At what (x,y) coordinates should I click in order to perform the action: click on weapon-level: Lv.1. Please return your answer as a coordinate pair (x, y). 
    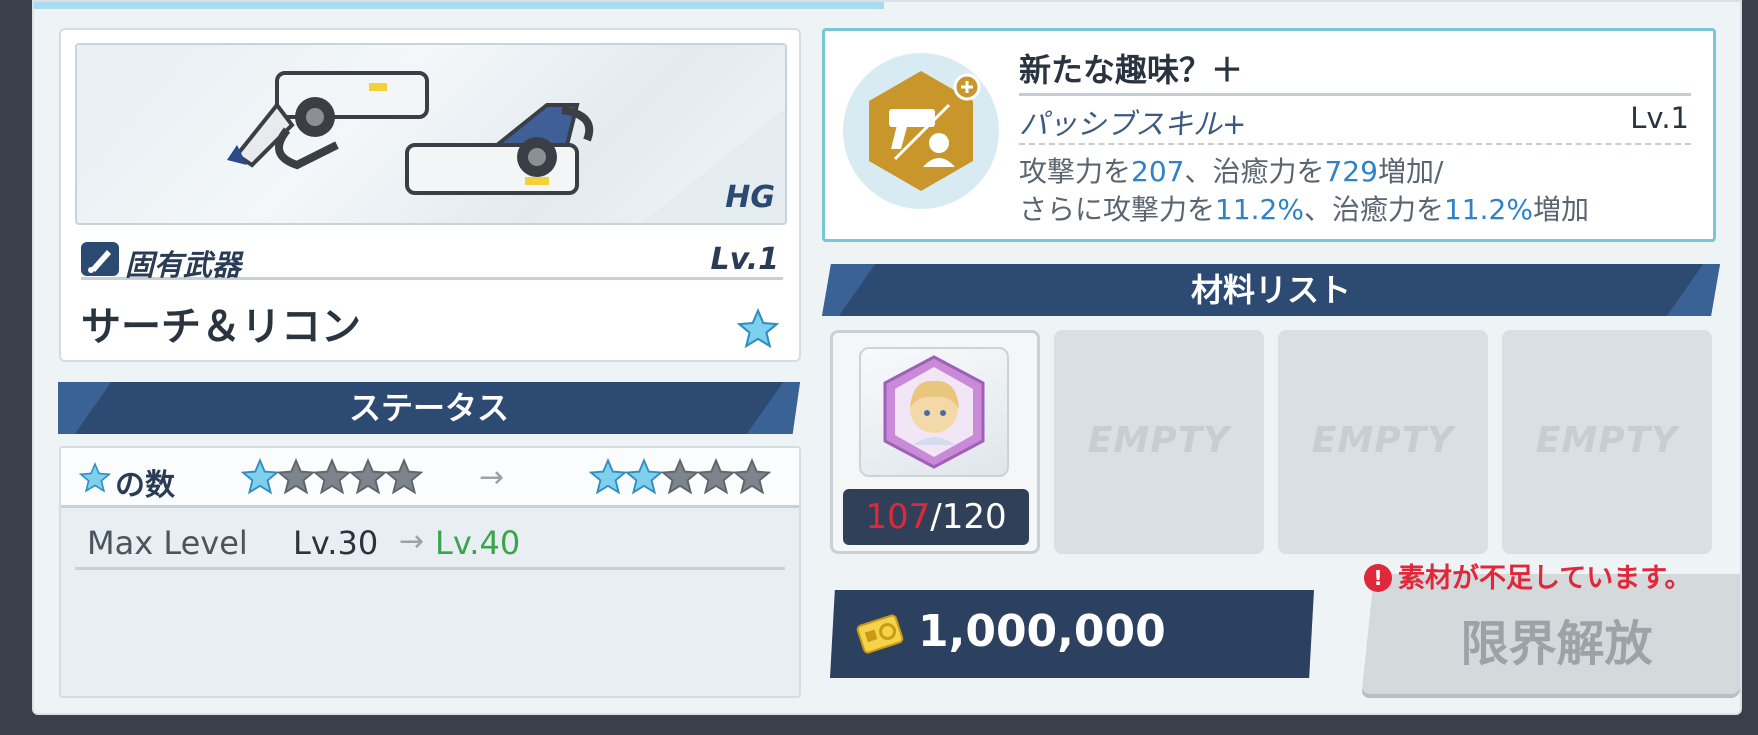
    Looking at the image, I should click on (745, 259).